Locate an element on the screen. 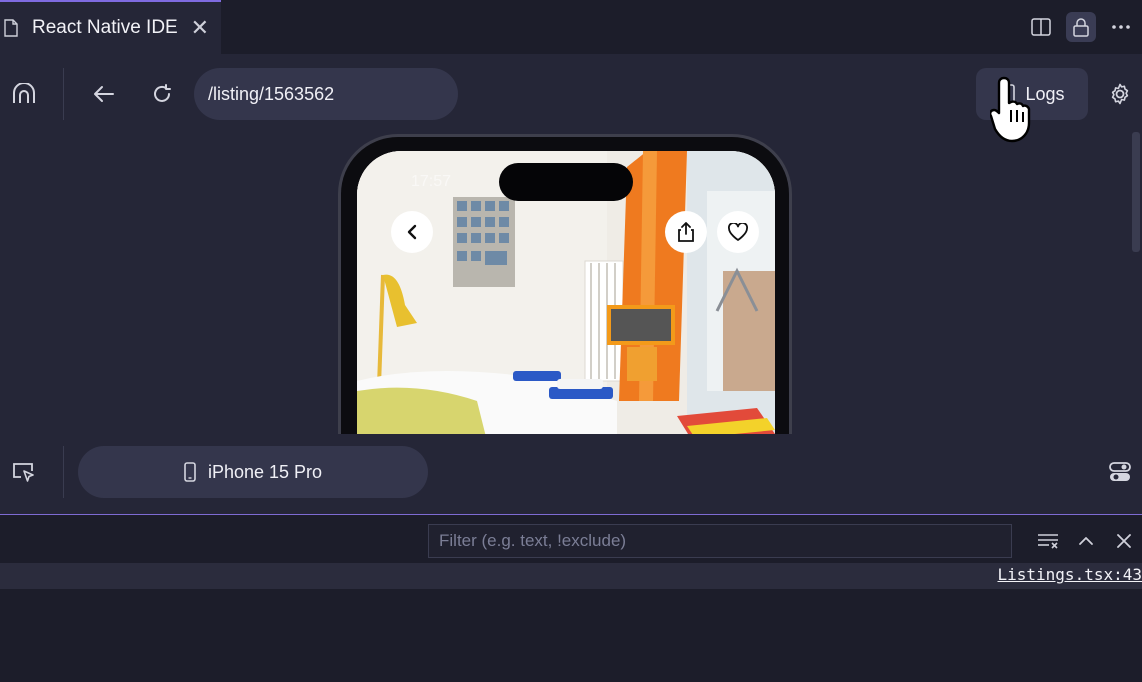 The height and width of the screenshot is (682, 1142). device-settings-toggle-icon is located at coordinates (1120, 472).